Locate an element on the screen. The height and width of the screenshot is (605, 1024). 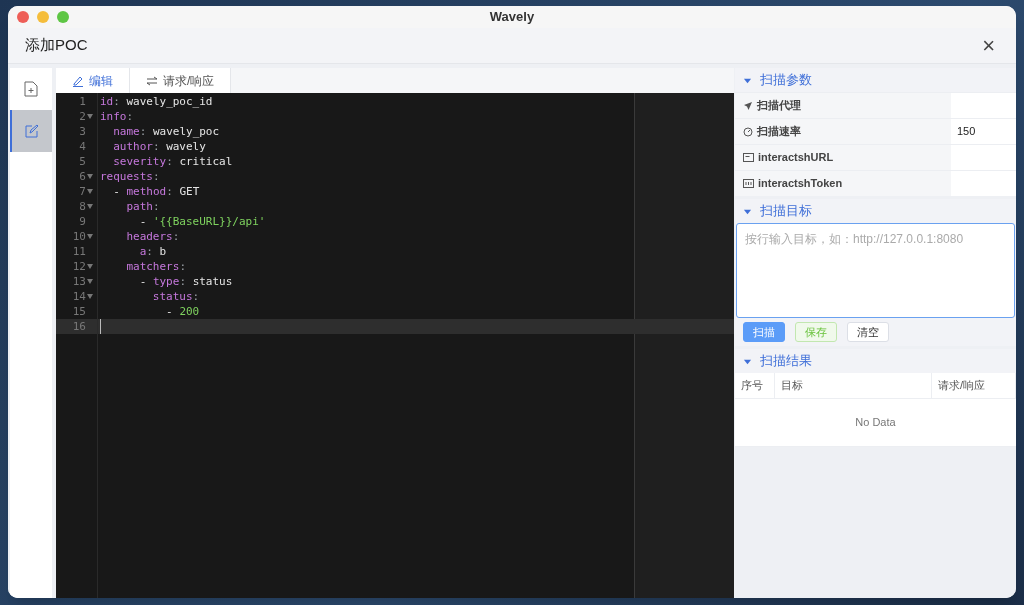
code-line: info: is located at coordinates (116, 116).